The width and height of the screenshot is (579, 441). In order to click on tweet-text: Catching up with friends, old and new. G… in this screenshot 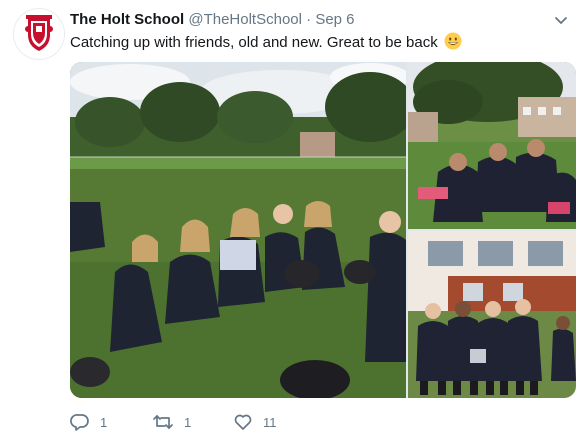, I will do `click(266, 44)`.